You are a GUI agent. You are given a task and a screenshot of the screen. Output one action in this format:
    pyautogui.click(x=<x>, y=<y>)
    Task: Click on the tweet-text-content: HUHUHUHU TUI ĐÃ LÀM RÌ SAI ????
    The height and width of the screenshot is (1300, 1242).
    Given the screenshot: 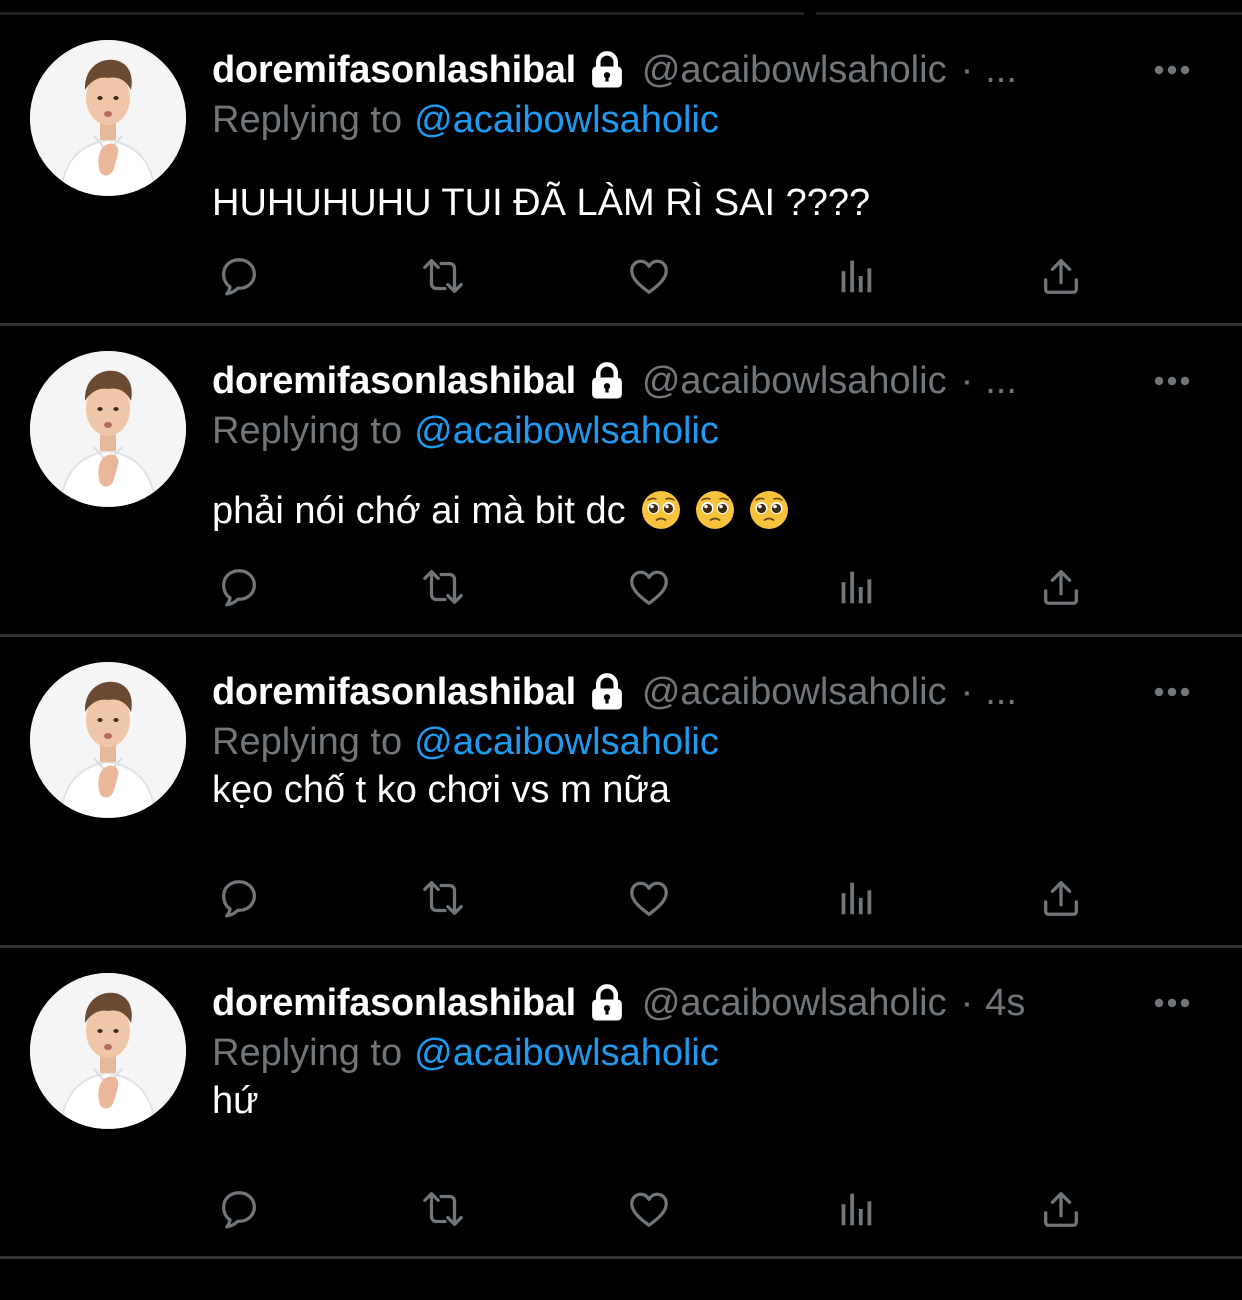 What is the action you would take?
    pyautogui.click(x=541, y=203)
    